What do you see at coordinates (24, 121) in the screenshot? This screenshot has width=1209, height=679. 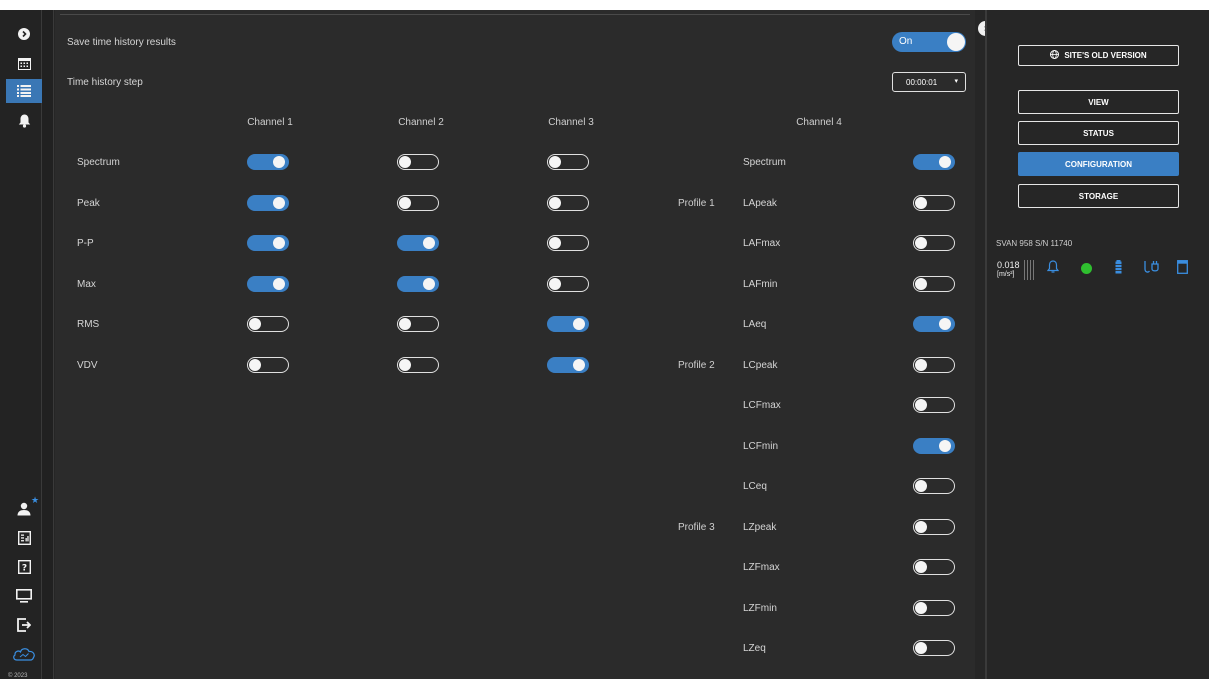 I see `bell-icon` at bounding box center [24, 121].